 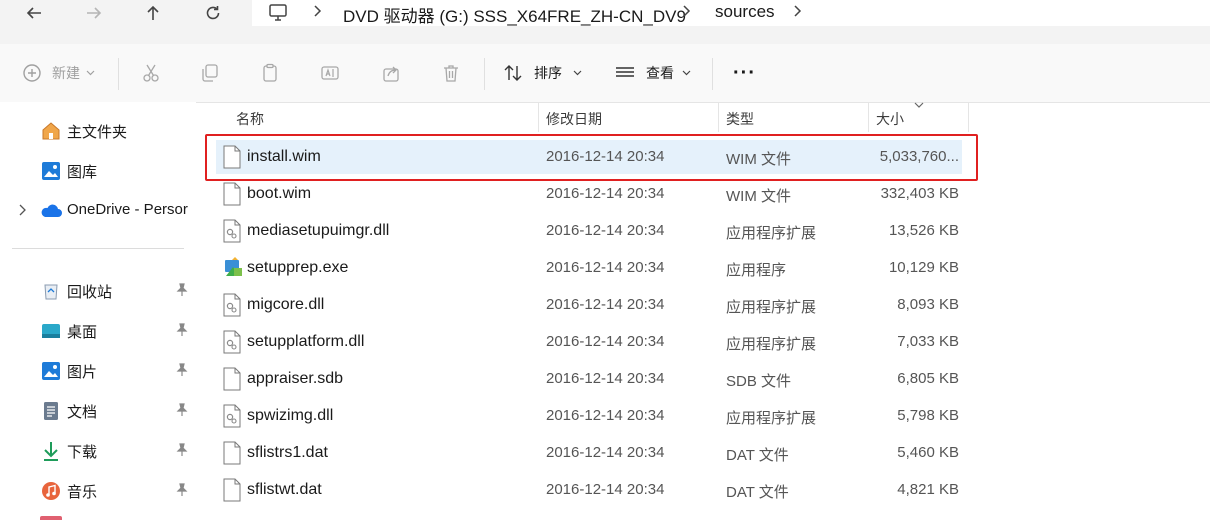 What do you see at coordinates (127, 209) in the screenshot?
I see `sidebar-item-label: OneDrive - Persor` at bounding box center [127, 209].